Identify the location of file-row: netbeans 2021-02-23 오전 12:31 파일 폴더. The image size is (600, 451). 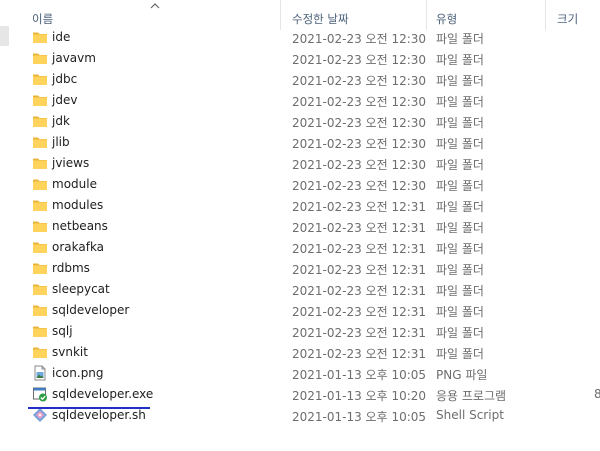
(300, 226).